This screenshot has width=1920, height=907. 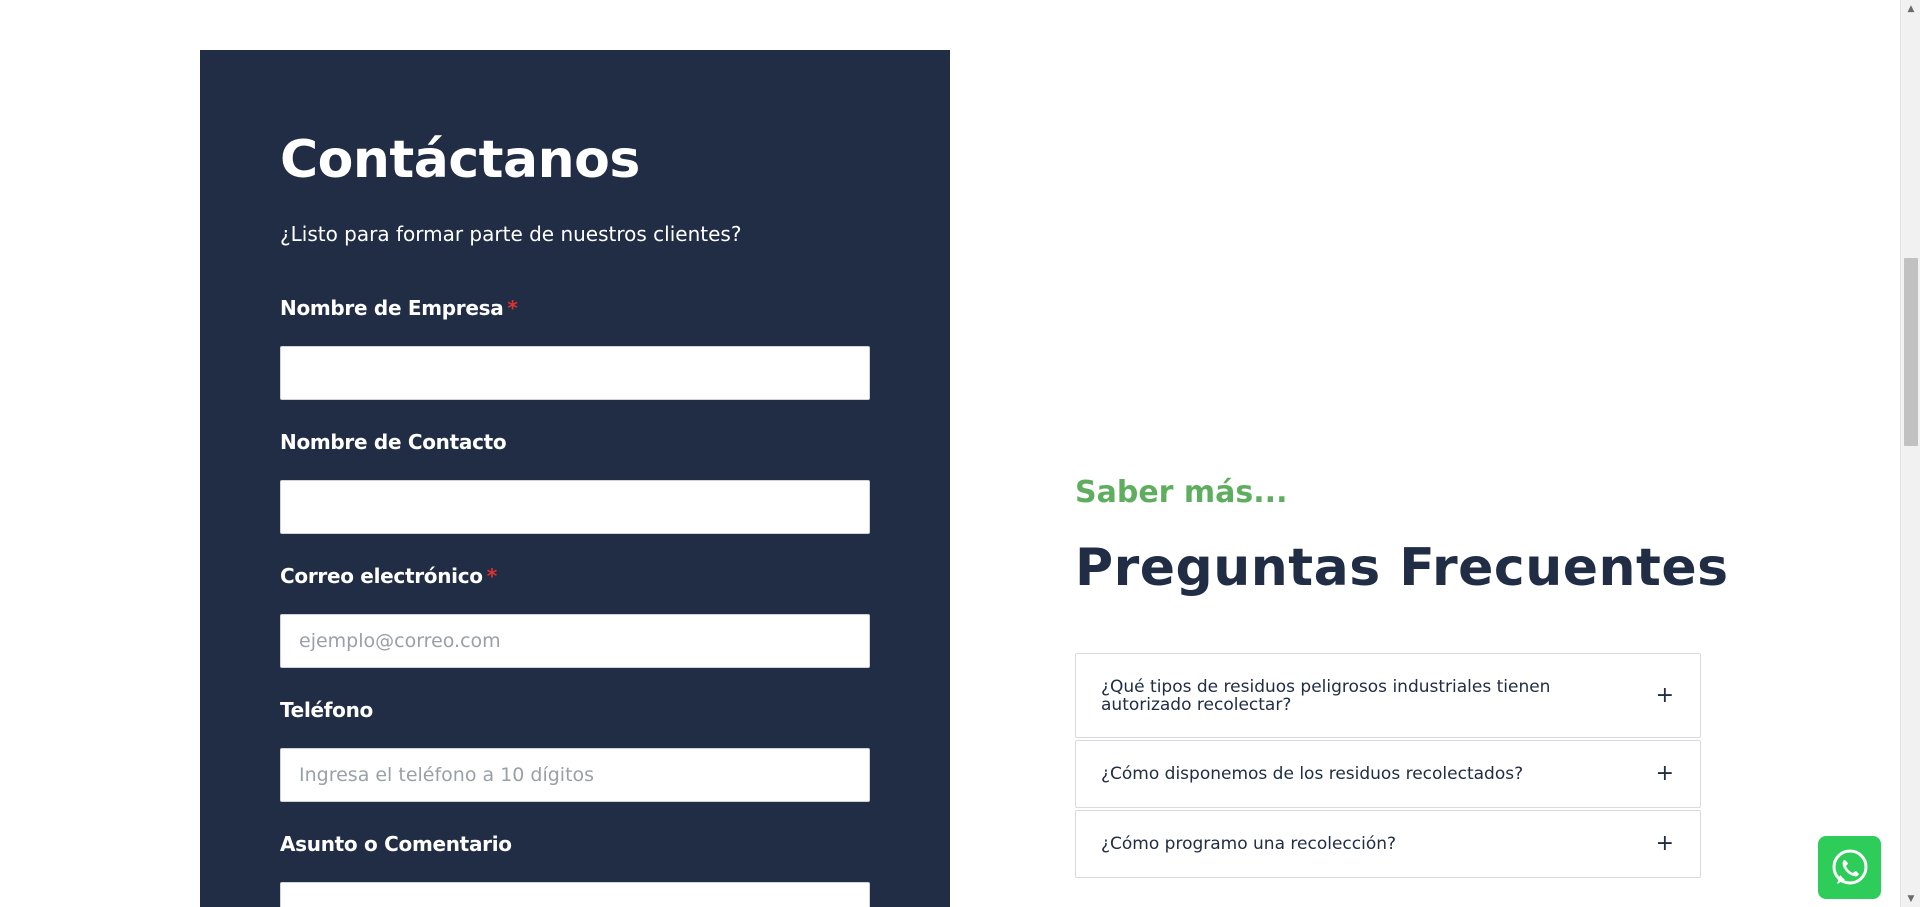 I want to click on scroll-down-arrow: ▼, so click(x=1910, y=898).